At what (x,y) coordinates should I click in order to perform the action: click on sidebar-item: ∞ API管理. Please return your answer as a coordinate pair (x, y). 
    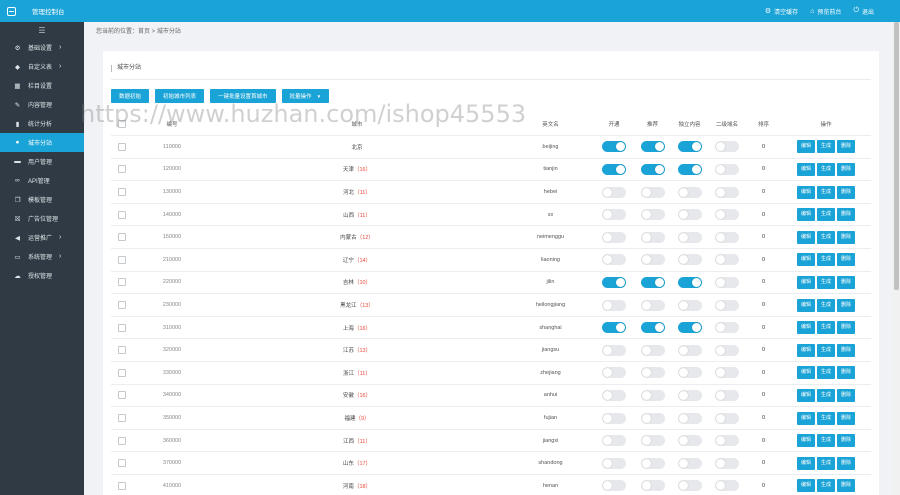
    Looking at the image, I should click on (42, 180).